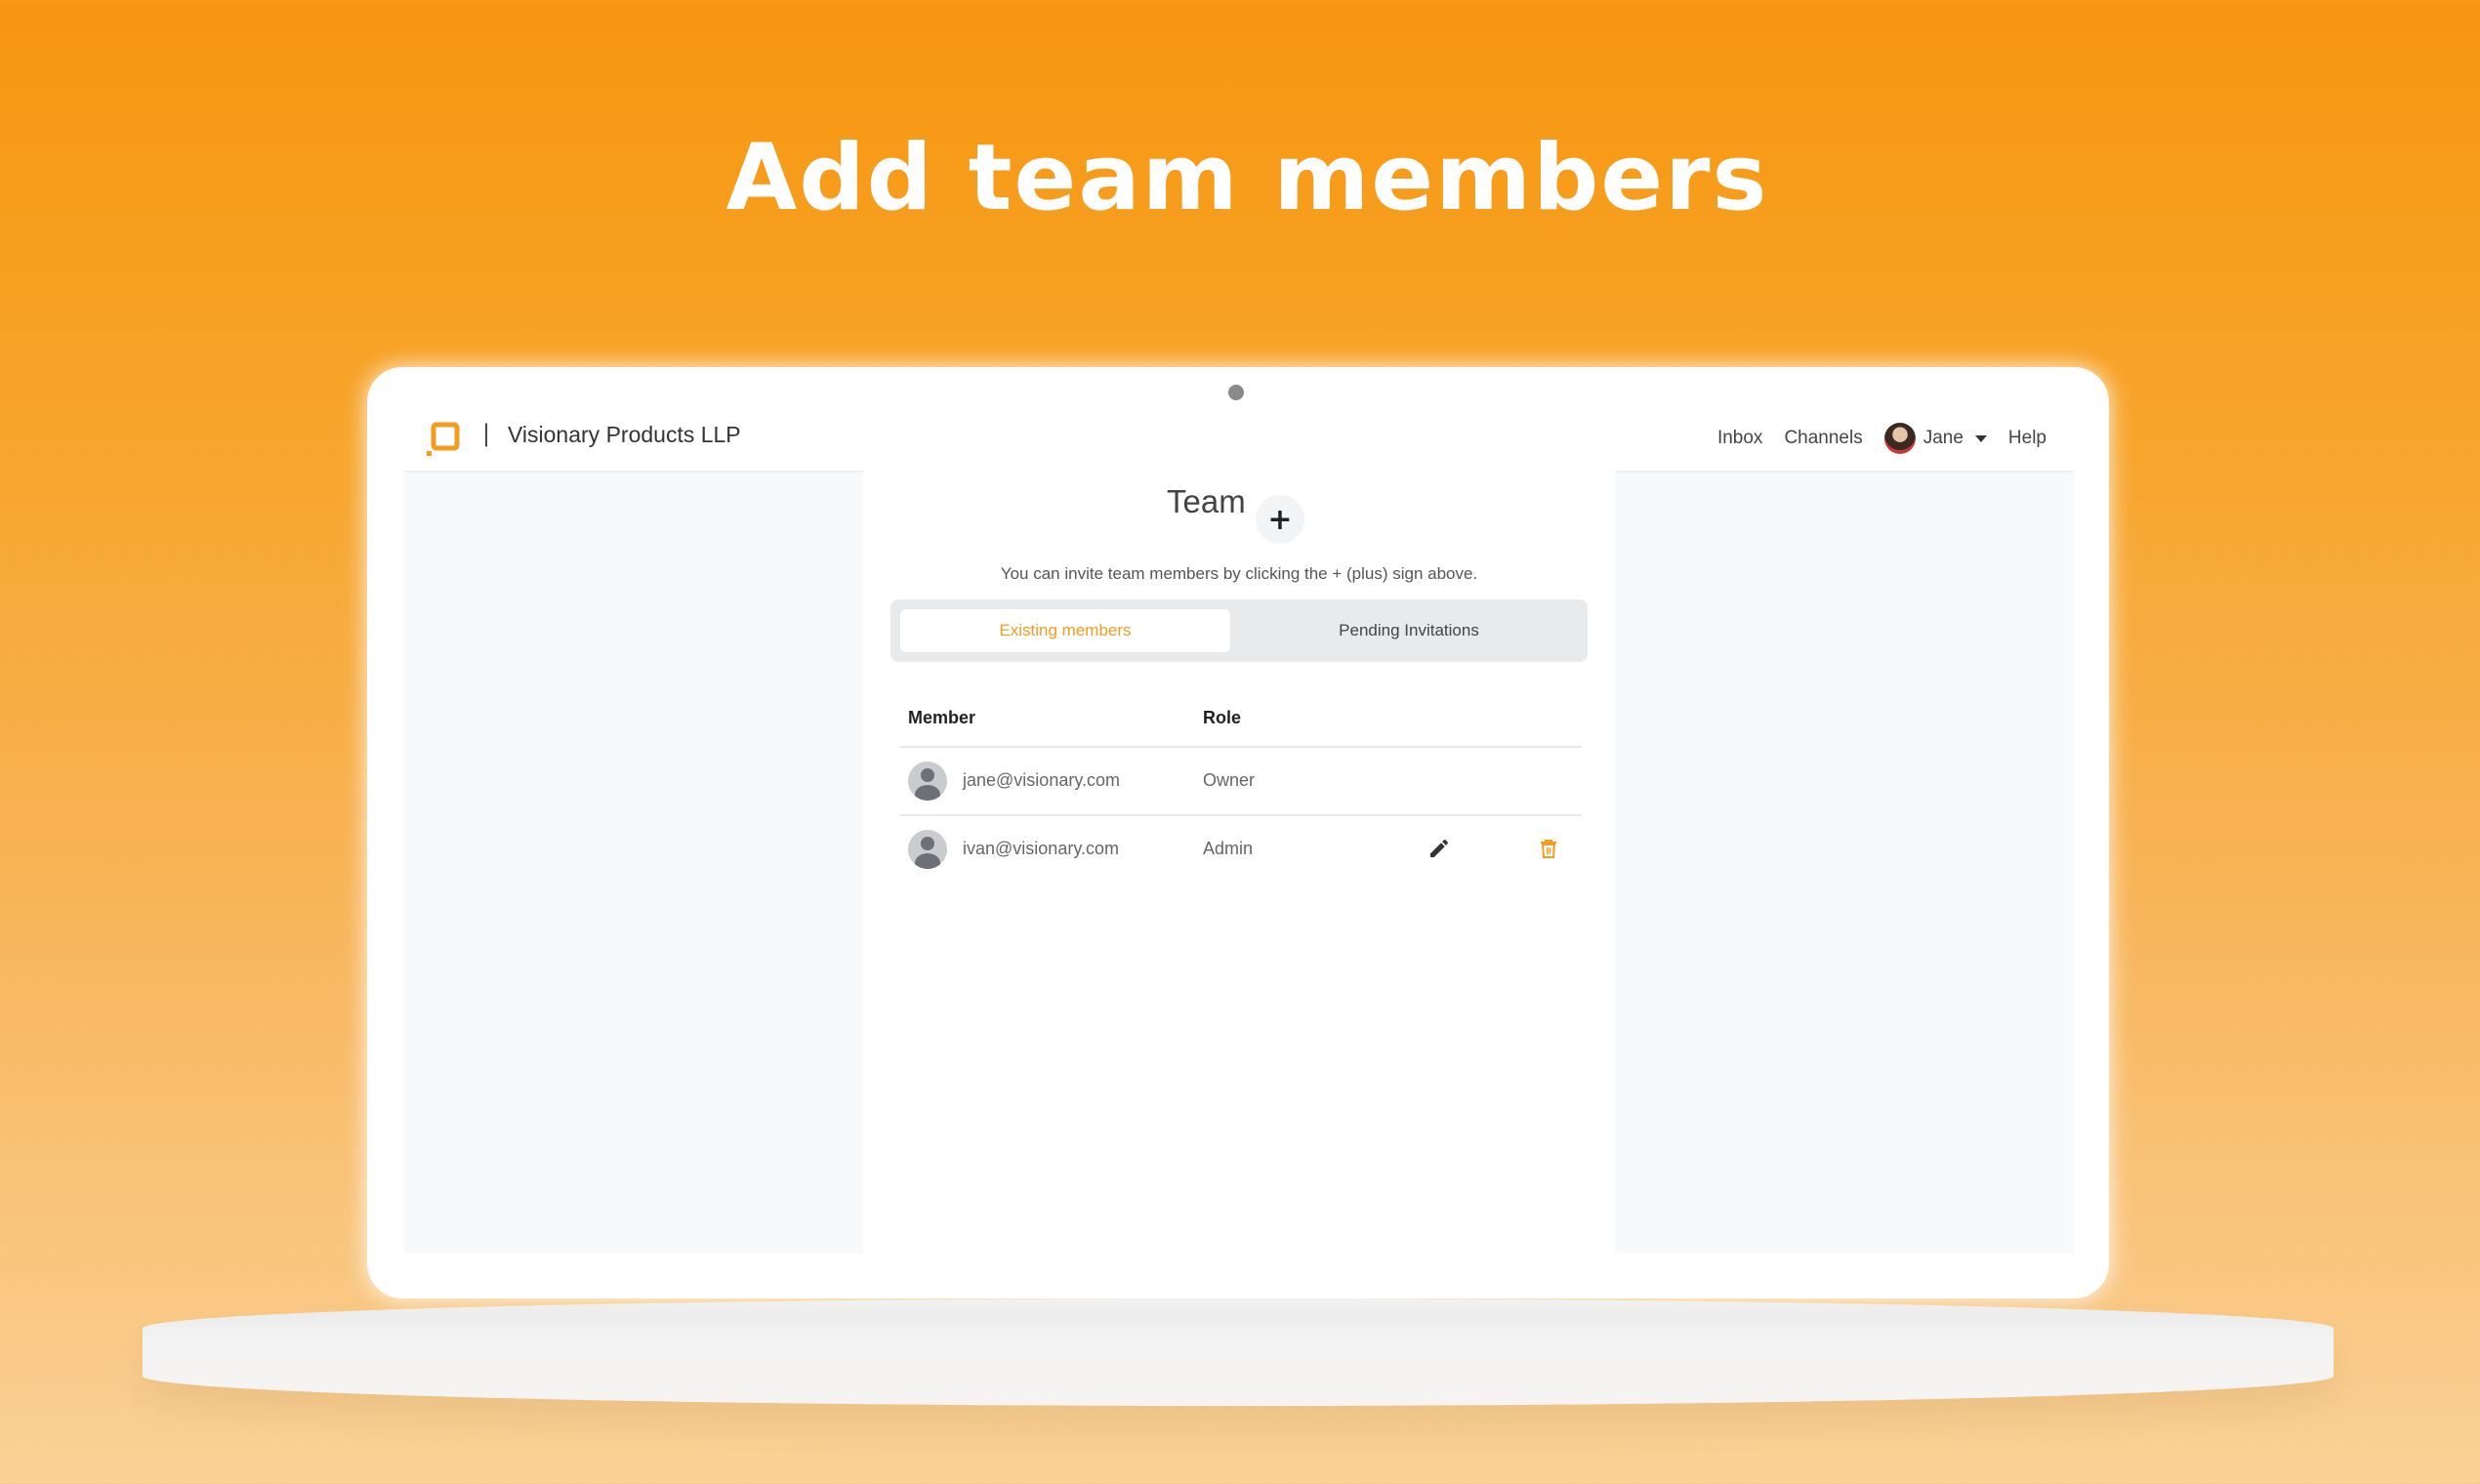 The height and width of the screenshot is (1484, 2480). Describe the element at coordinates (1041, 780) in the screenshot. I see `member-email: jane@visionary.com` at that location.